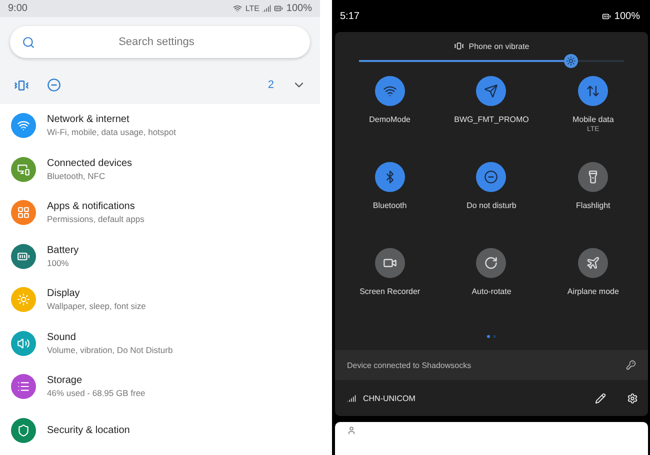 Image resolution: width=650 pixels, height=455 pixels. I want to click on settings-item: Security & location, so click(160, 430).